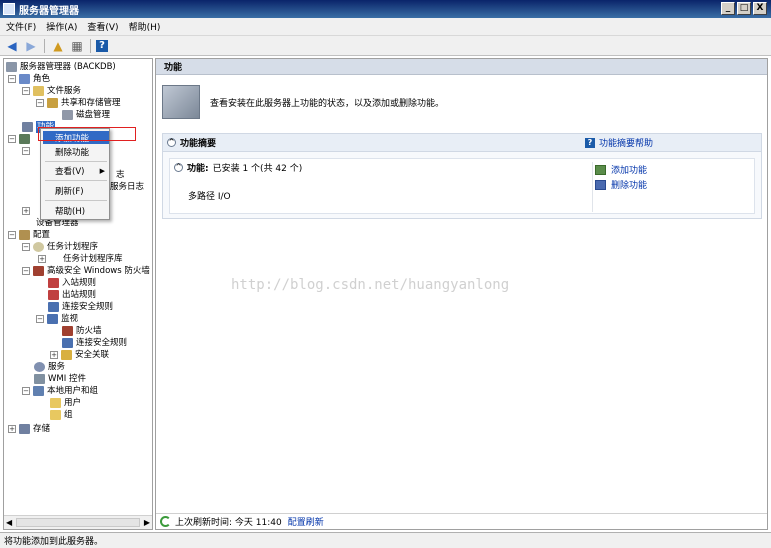  I want to click on window-controls: _ □ X, so click(744, 8).